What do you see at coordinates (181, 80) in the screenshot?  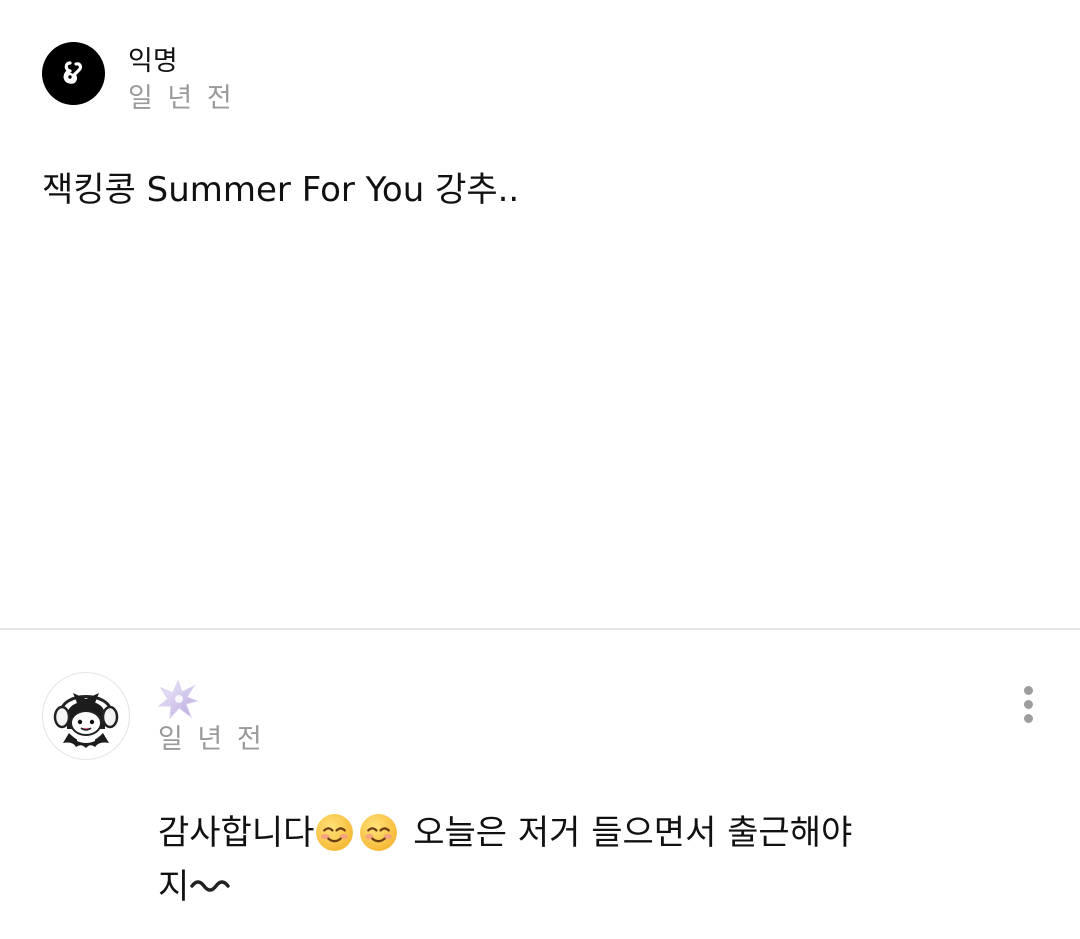 I see `post-meta: 익명 일 년 전` at bounding box center [181, 80].